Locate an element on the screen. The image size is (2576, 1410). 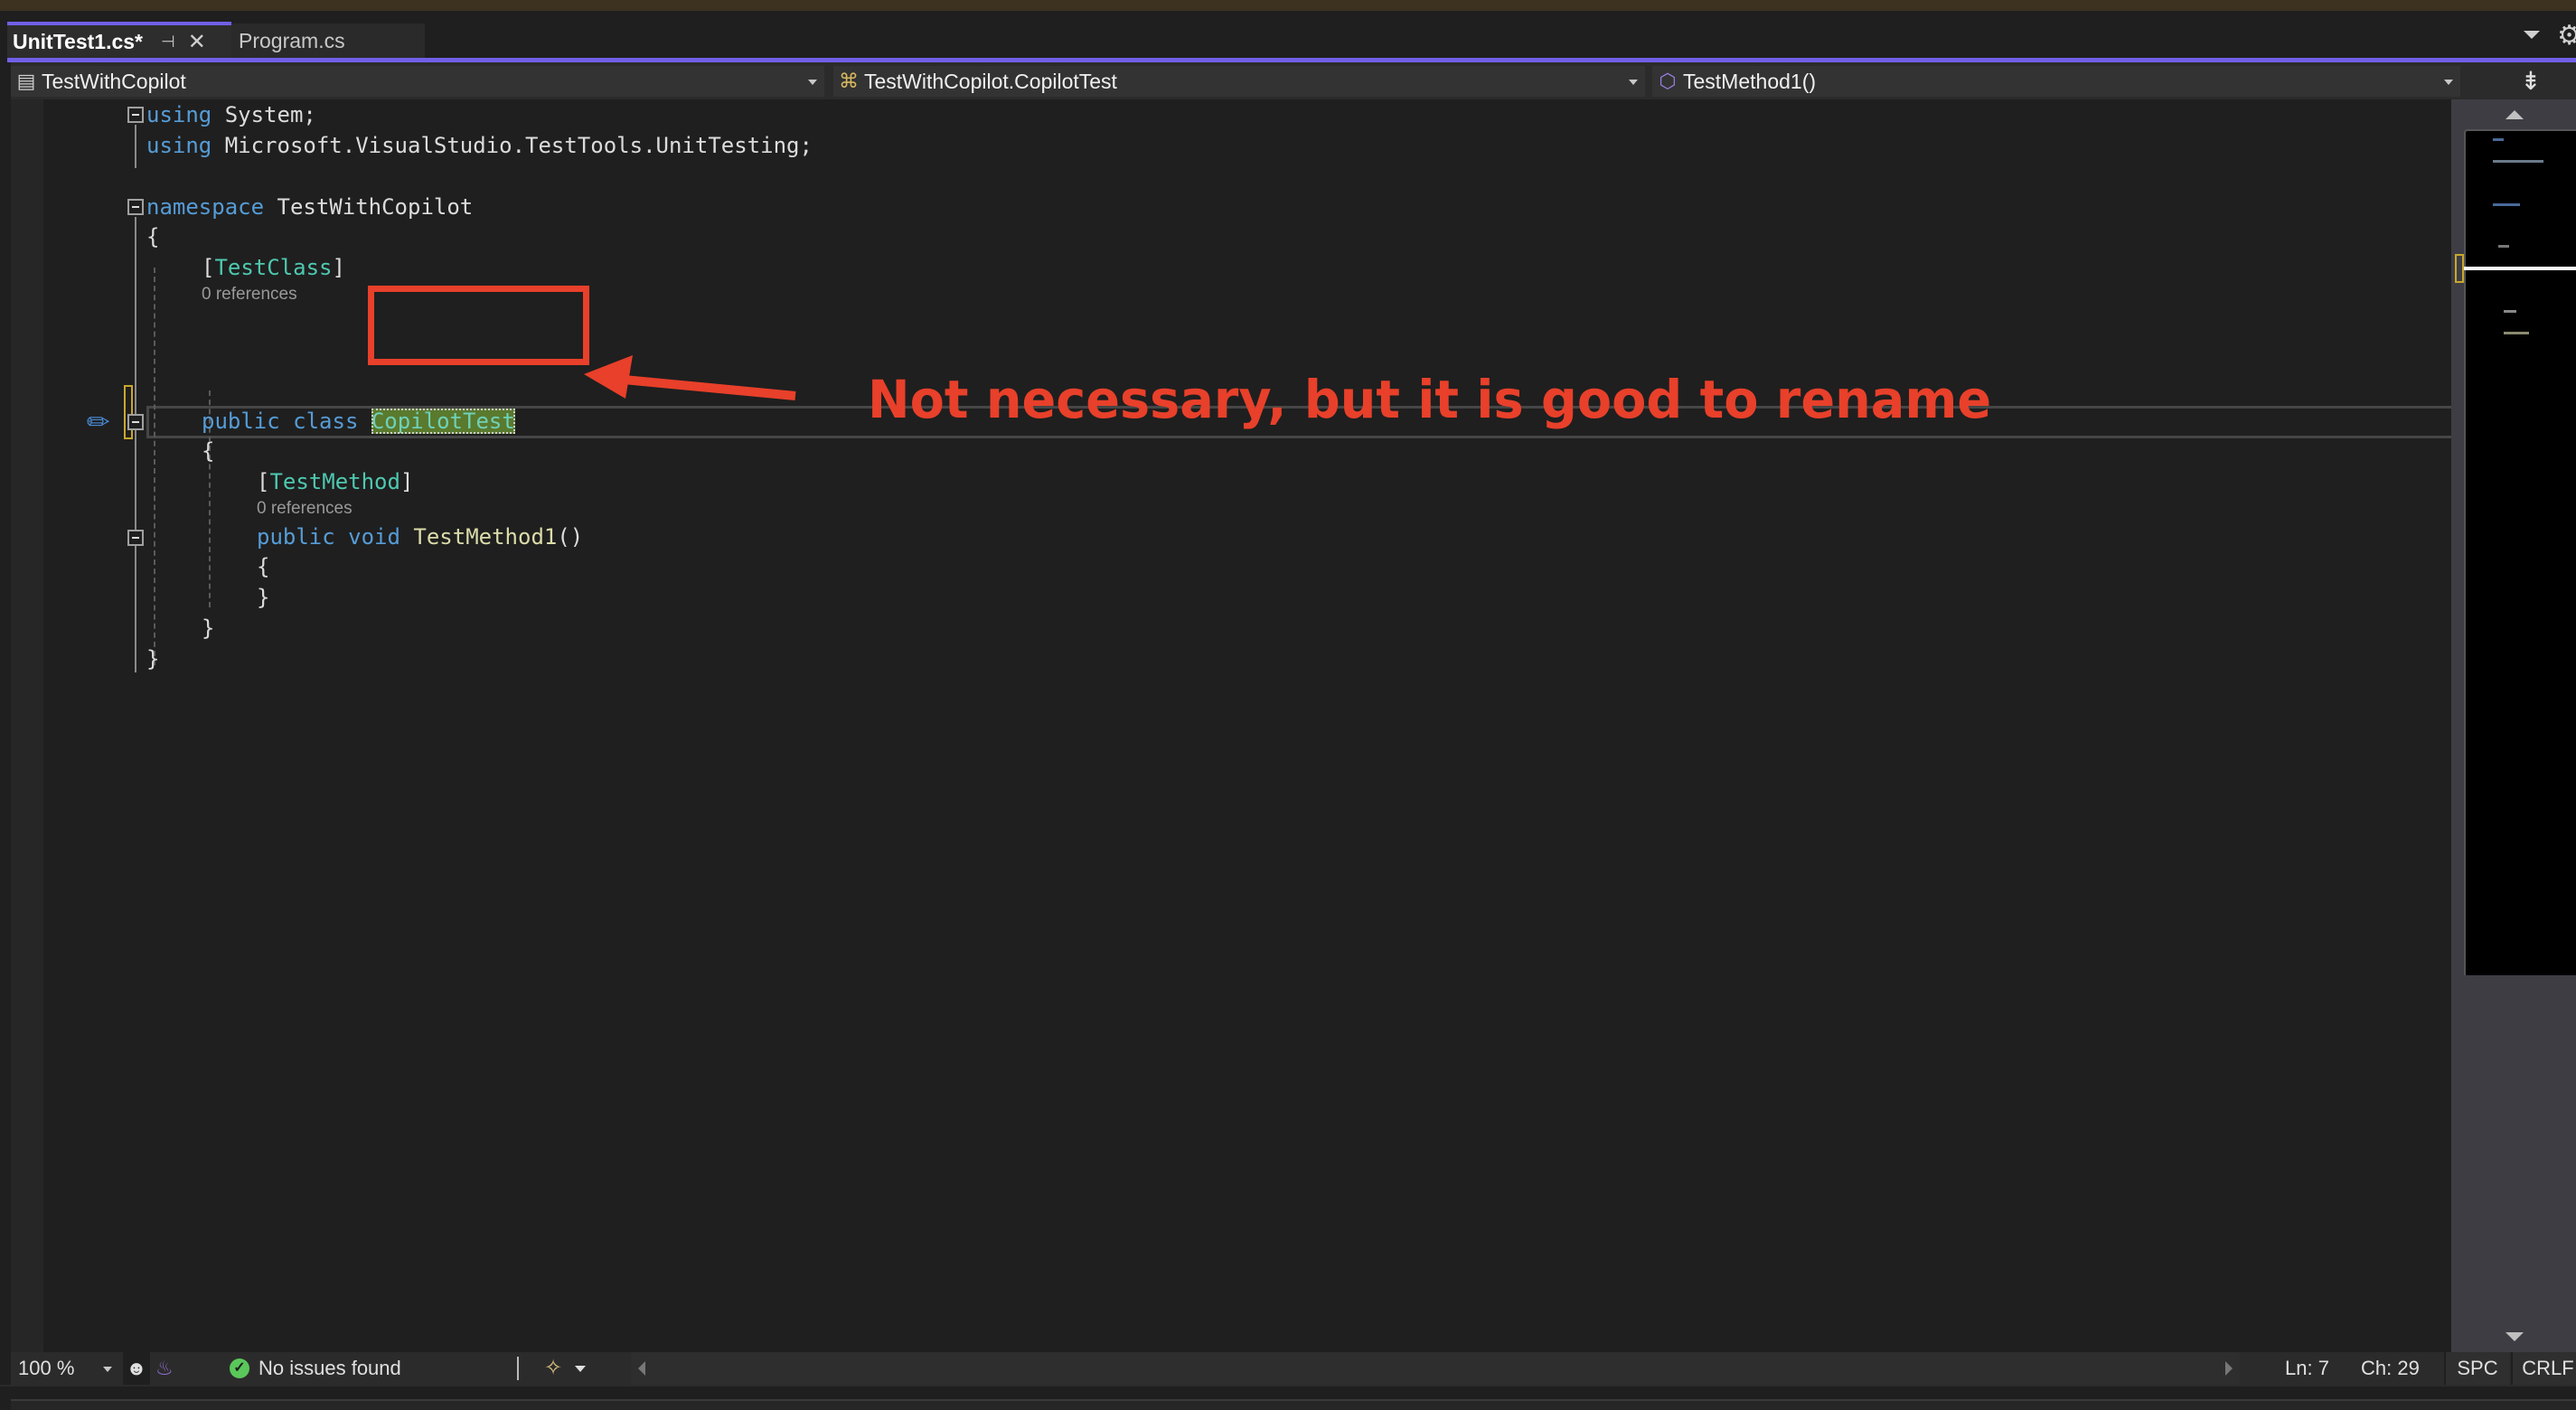
code-cleanup-brush-icon: ✧ is located at coordinates (553, 1369).